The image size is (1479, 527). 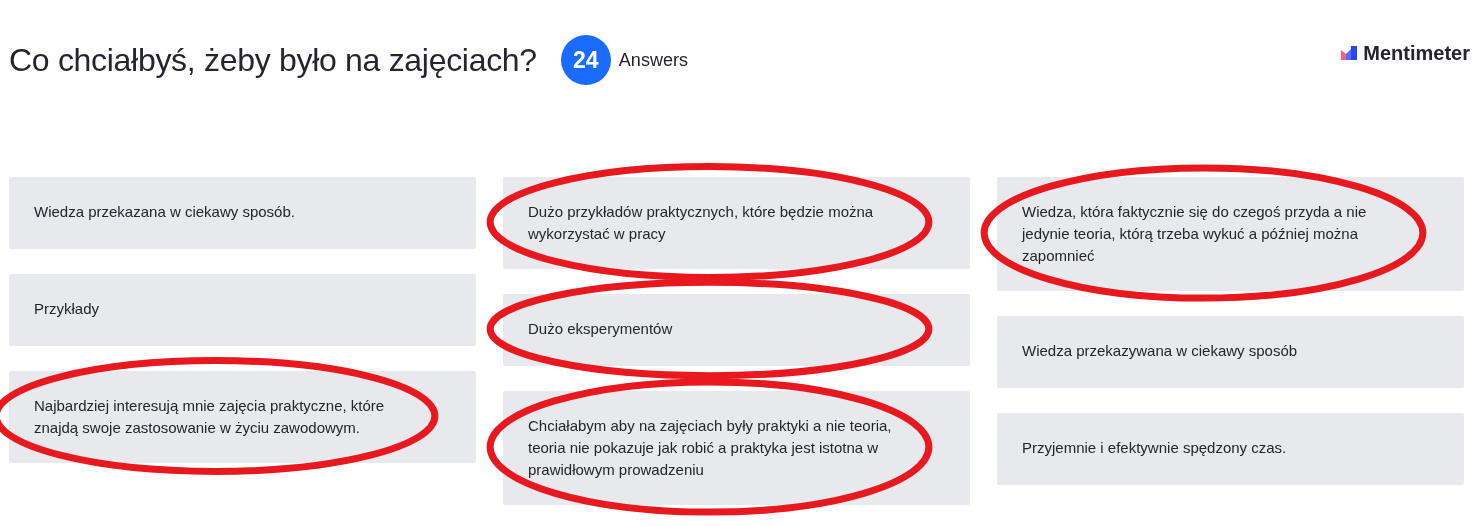 What do you see at coordinates (701, 223) in the screenshot?
I see `answer-text: Dużo przykładów praktycznych, które będzie można wykorzystać w pracy` at bounding box center [701, 223].